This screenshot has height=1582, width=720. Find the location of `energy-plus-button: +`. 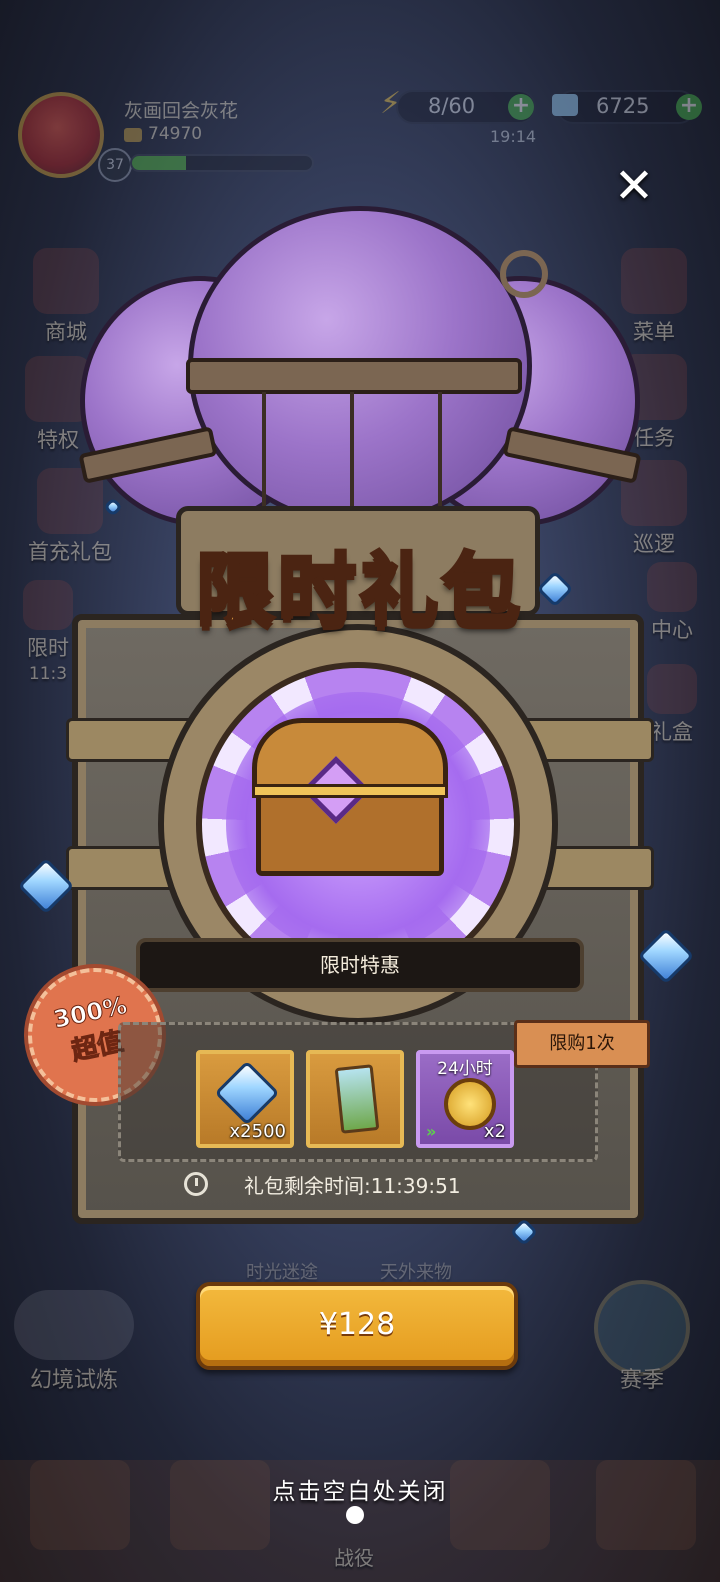

energy-plus-button: + is located at coordinates (521, 107).